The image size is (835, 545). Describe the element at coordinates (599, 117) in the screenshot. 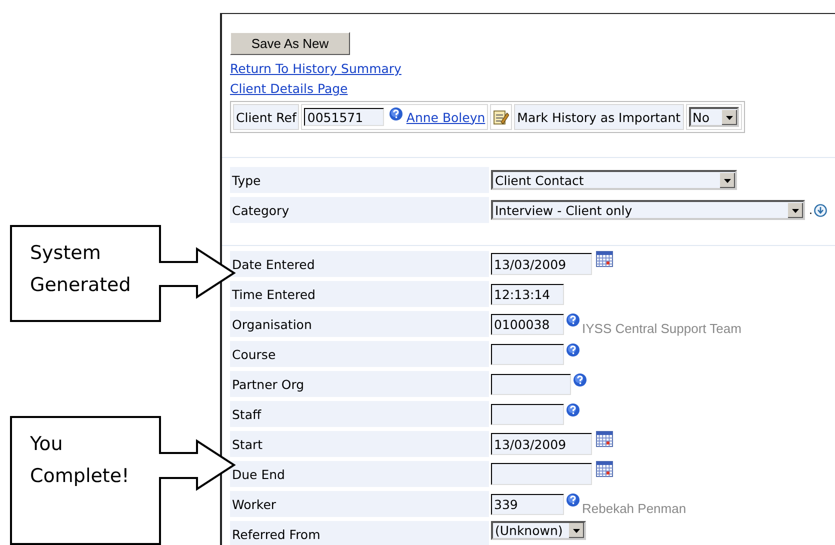

I see `important-label: Mark History as Important` at that location.